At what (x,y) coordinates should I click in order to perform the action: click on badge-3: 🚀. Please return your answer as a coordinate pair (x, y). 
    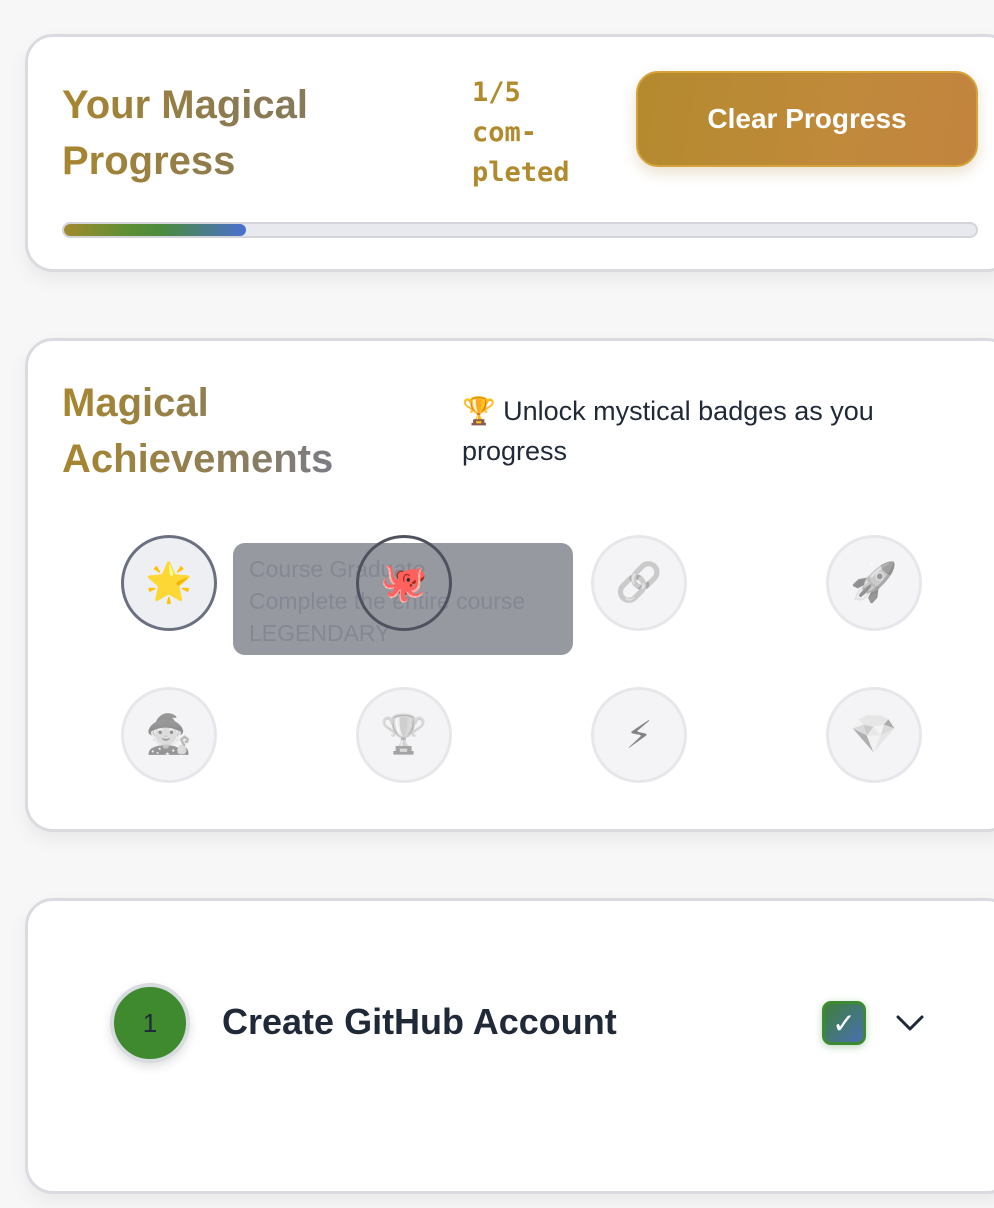
    Looking at the image, I should click on (874, 583).